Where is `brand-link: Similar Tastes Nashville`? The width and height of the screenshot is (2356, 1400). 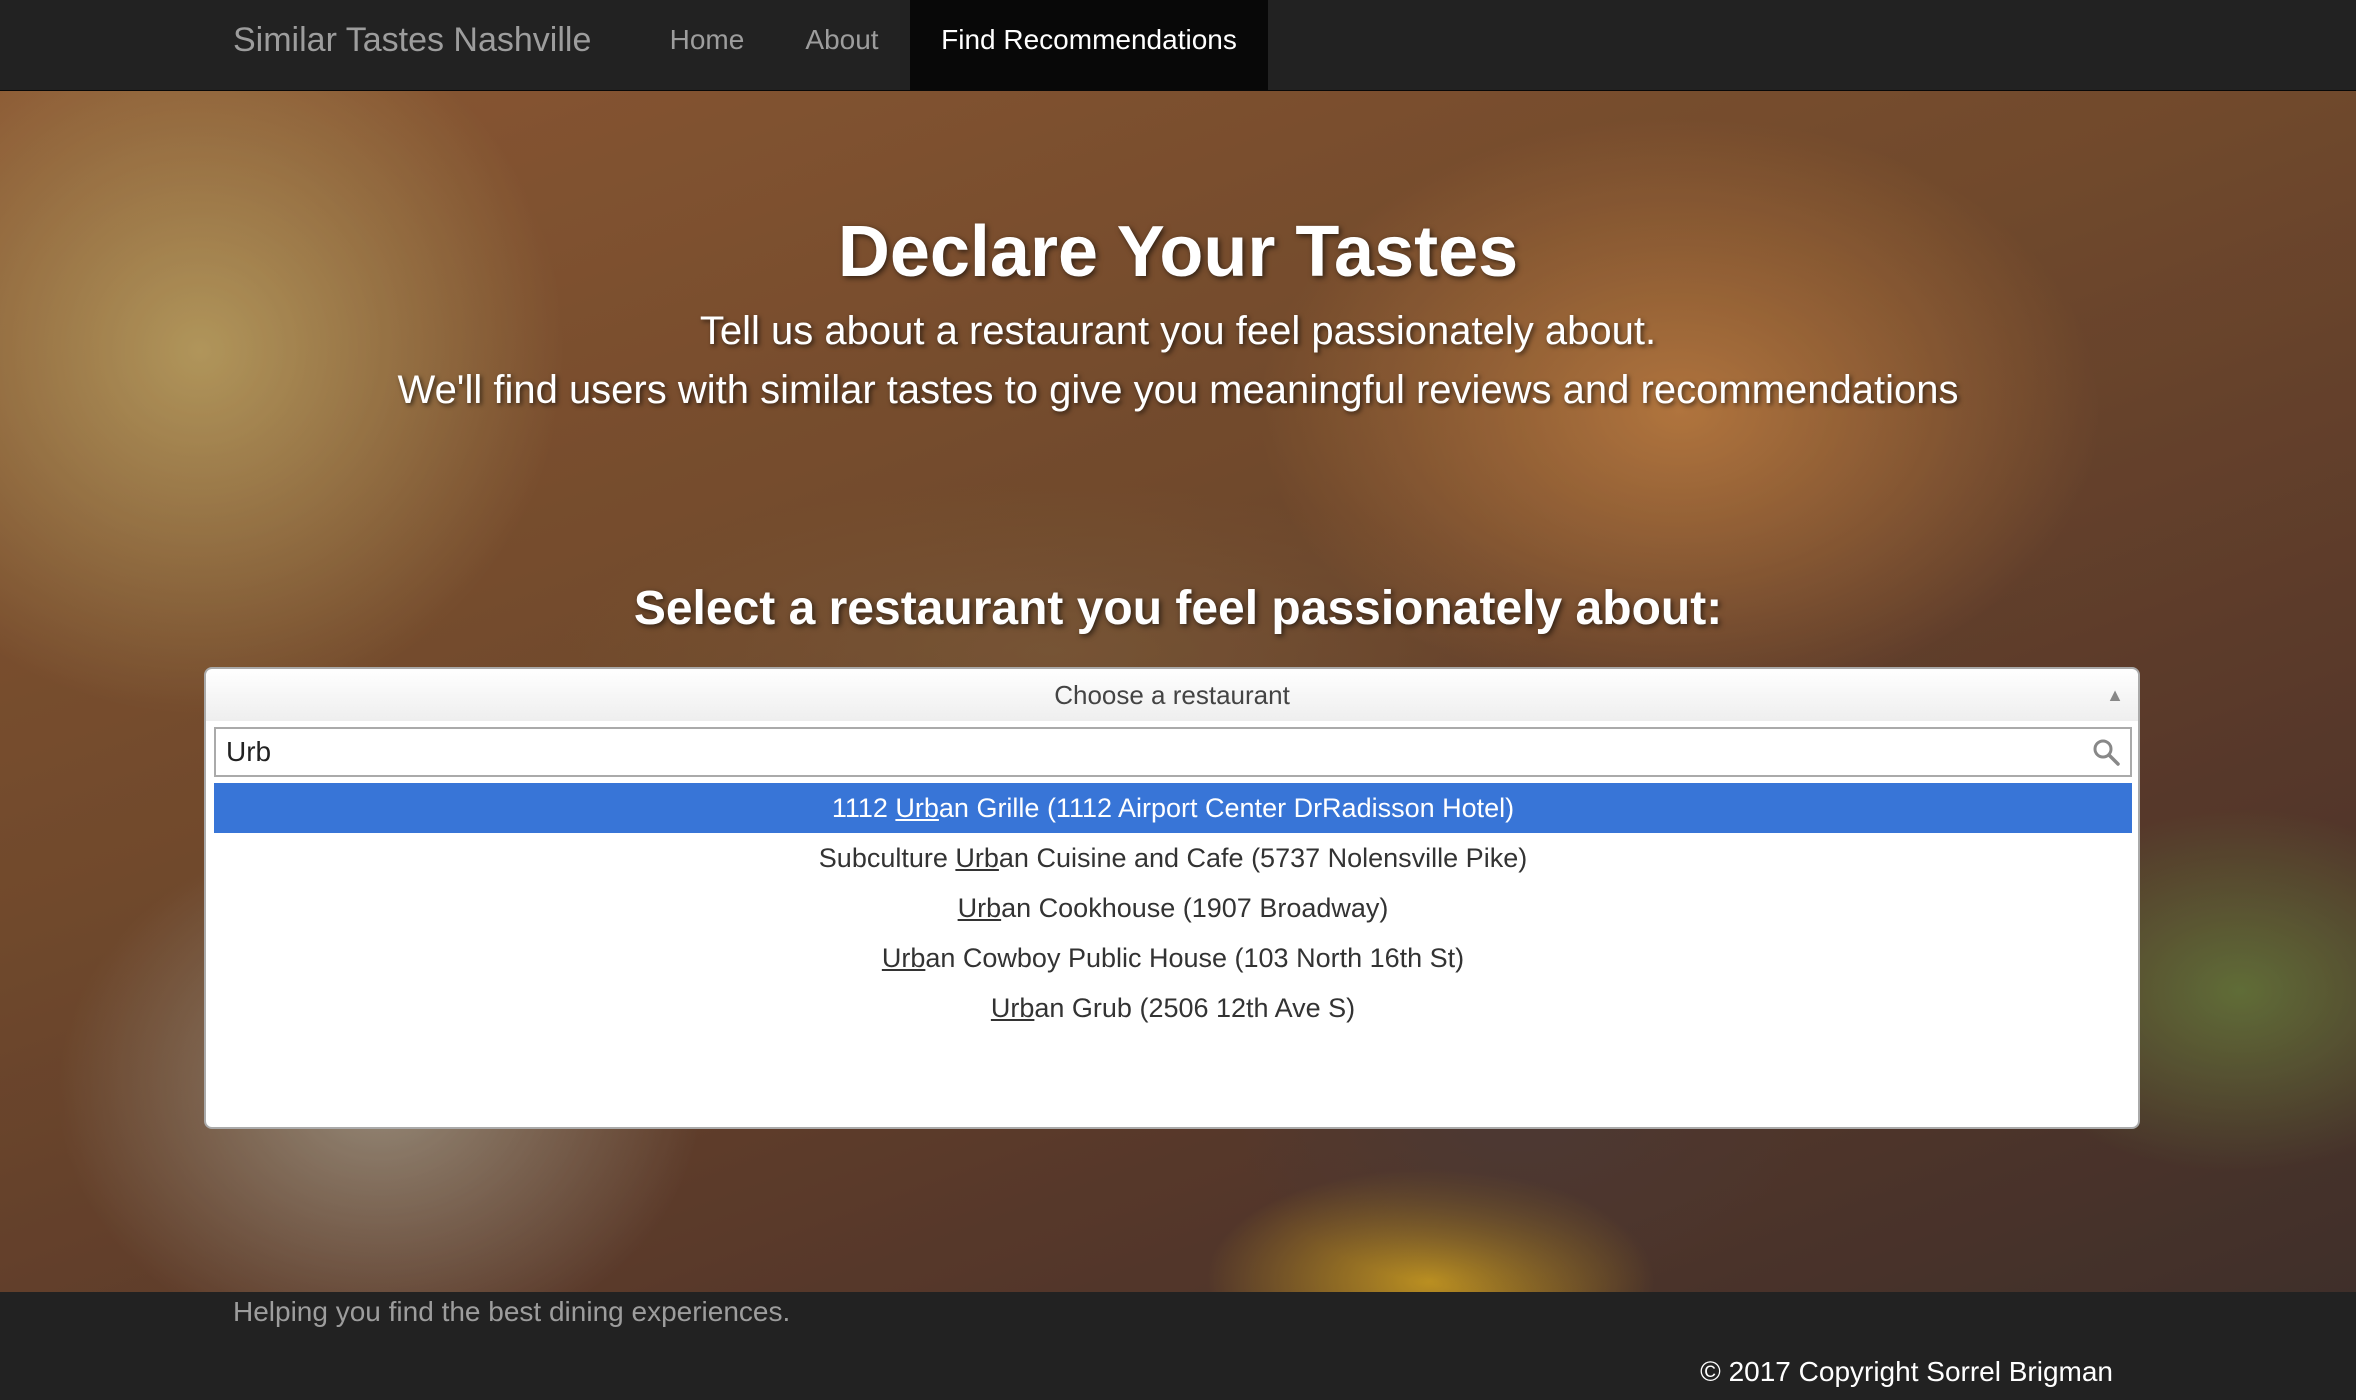 brand-link: Similar Tastes Nashville is located at coordinates (412, 45).